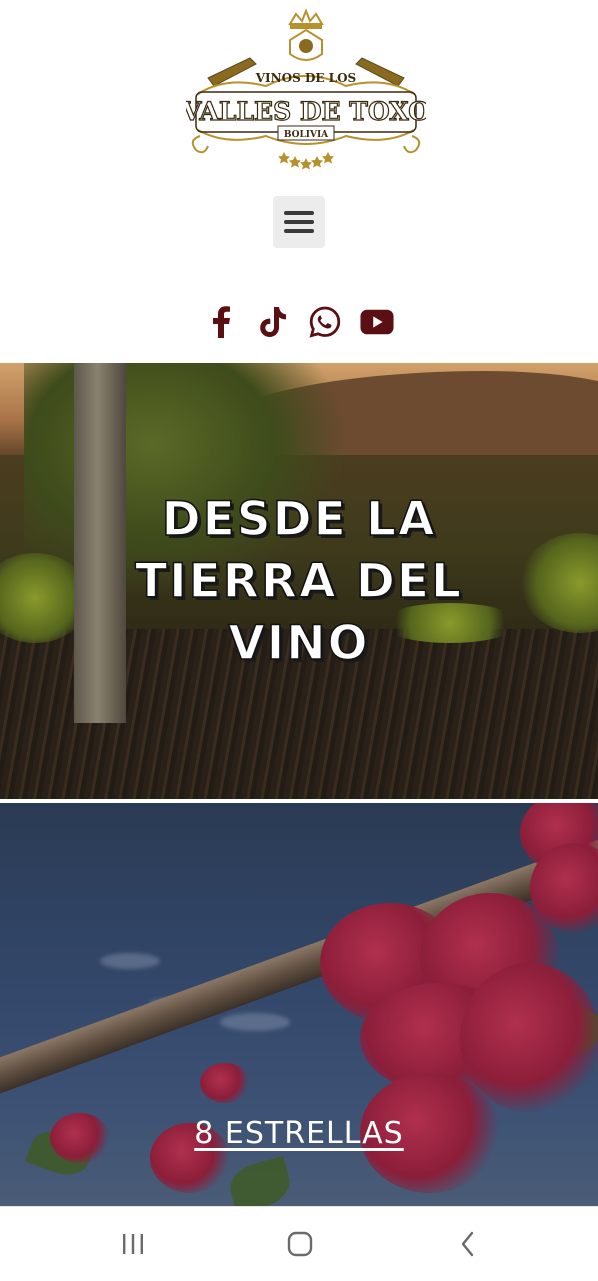 This screenshot has width=598, height=1281. I want to click on facebook-icon, so click(221, 322).